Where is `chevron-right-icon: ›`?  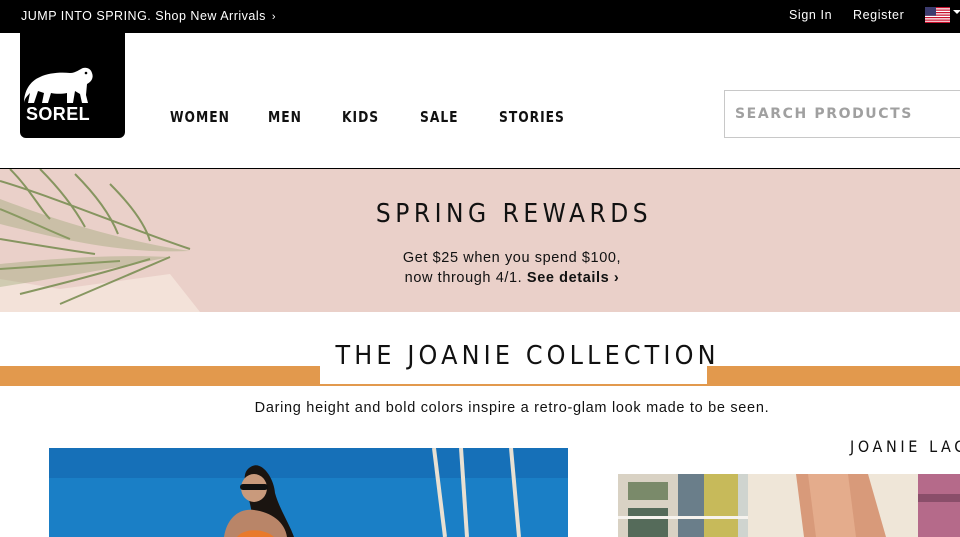
chevron-right-icon: › is located at coordinates (274, 17).